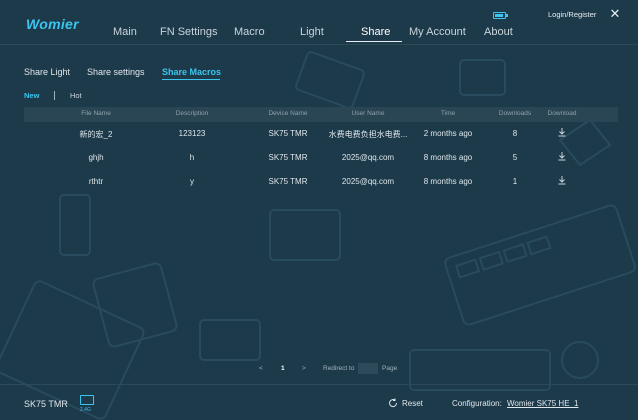 Image resolution: width=638 pixels, height=420 pixels. I want to click on reset-button: Reset, so click(412, 403).